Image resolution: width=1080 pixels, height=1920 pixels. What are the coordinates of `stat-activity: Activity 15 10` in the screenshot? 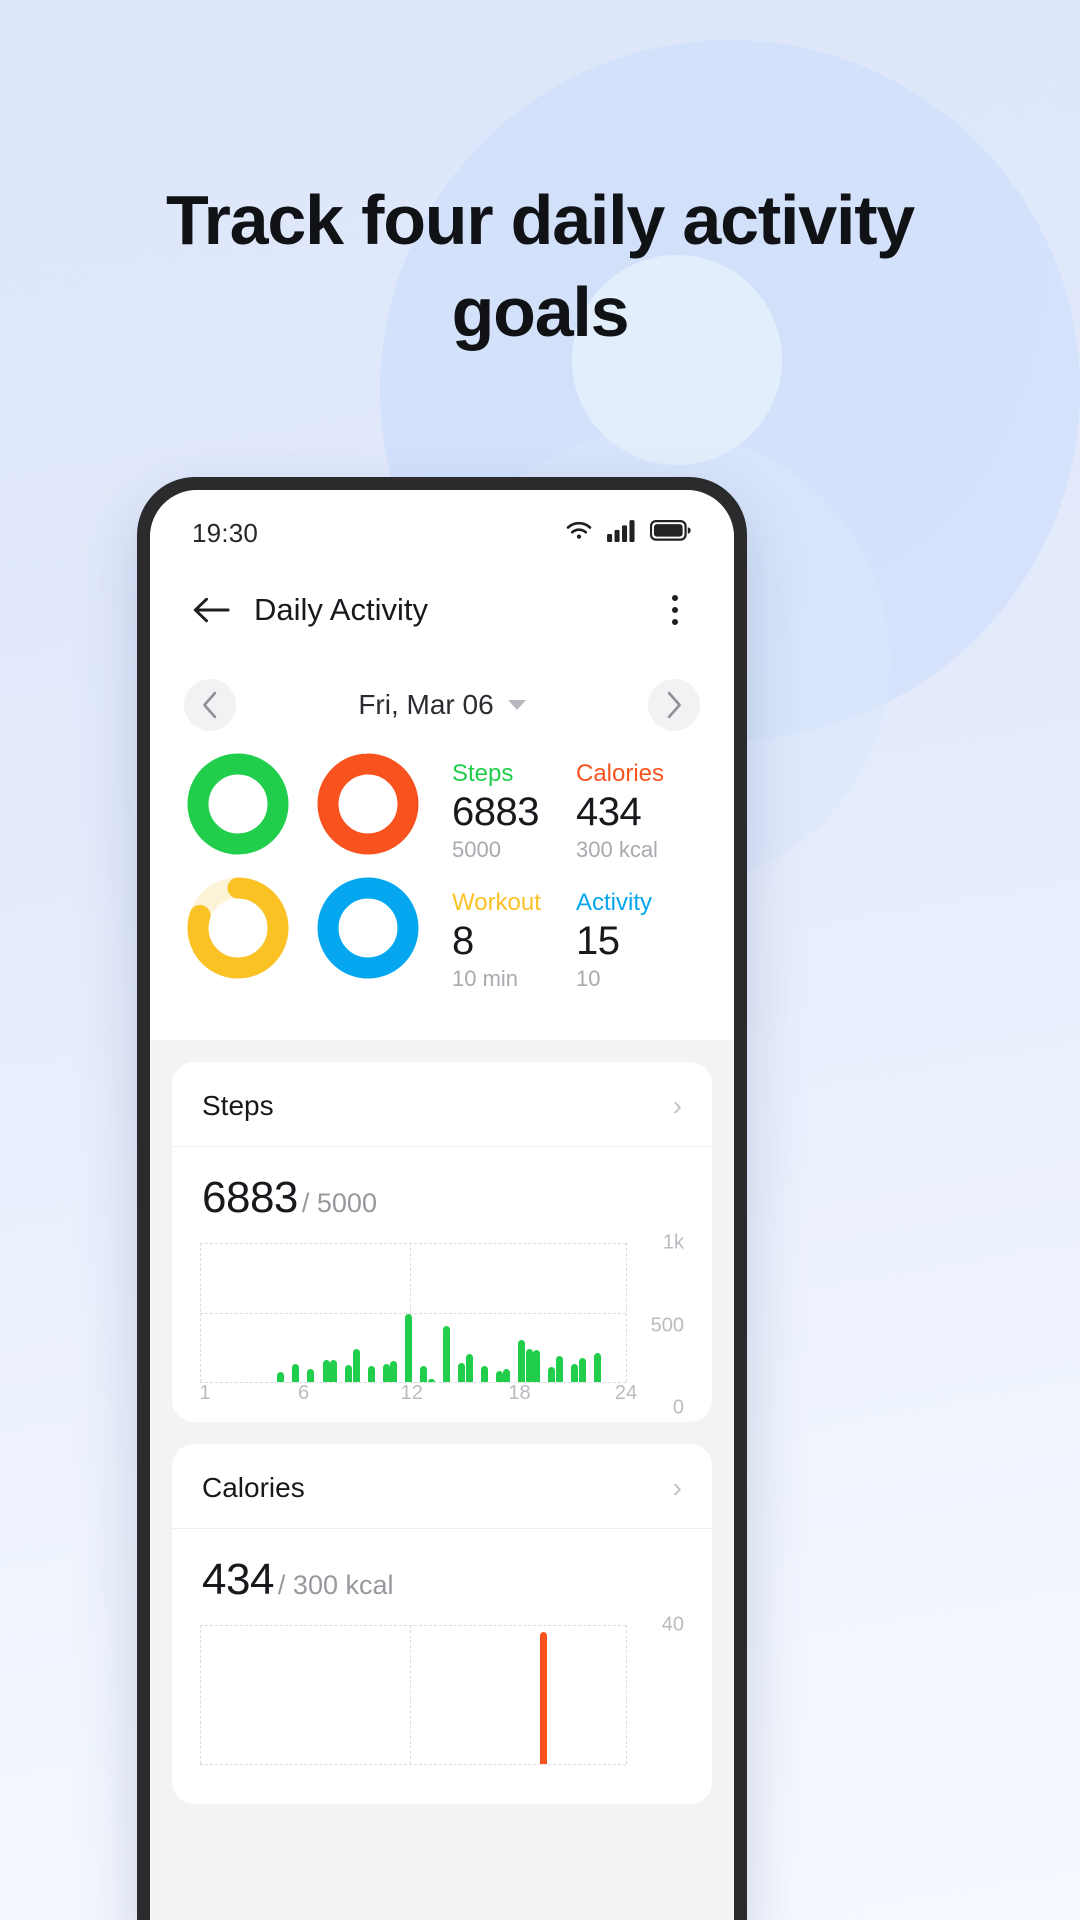 It's located at (638, 943).